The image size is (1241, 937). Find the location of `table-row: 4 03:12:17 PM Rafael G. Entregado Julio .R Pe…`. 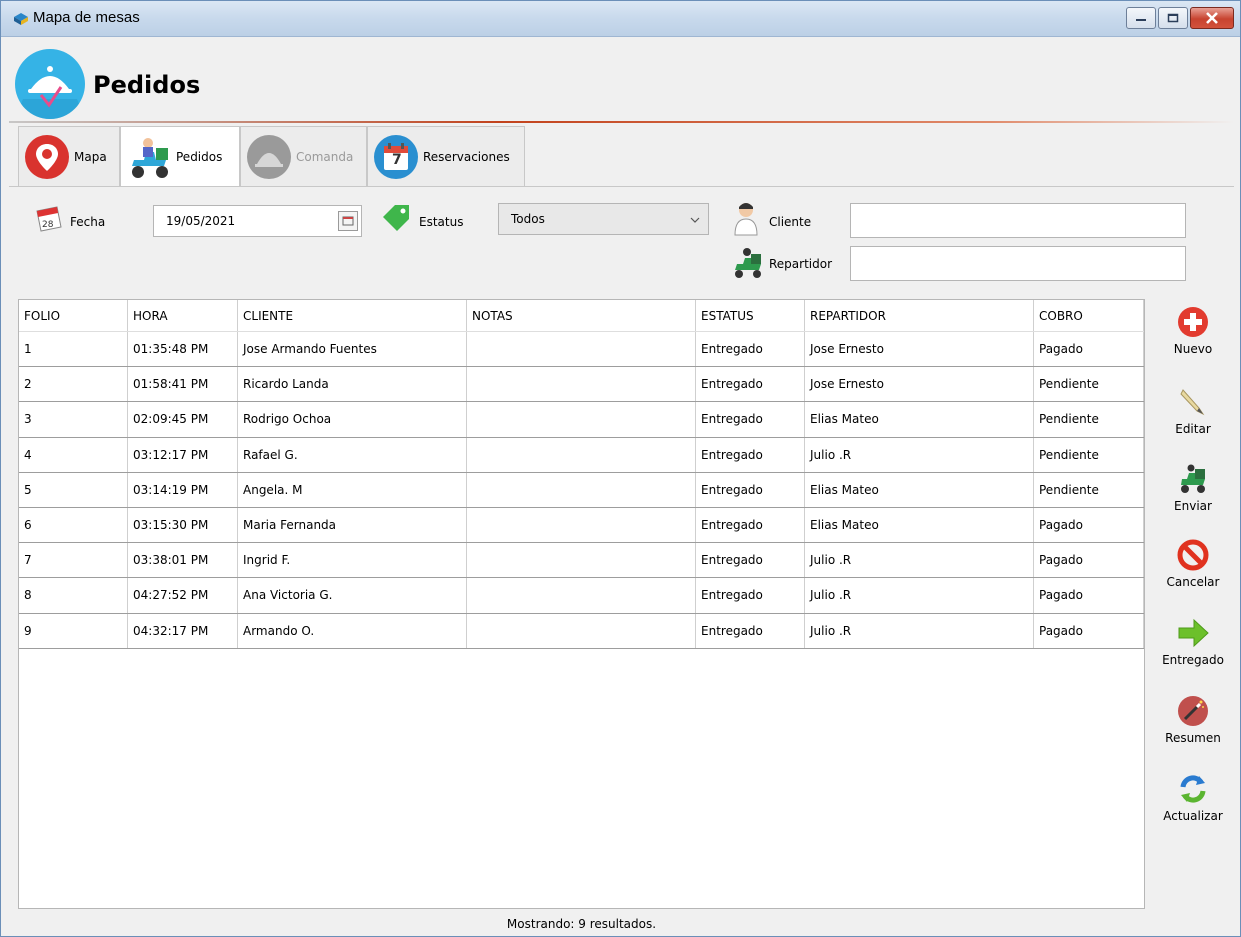

table-row: 4 03:12:17 PM Rafael G. Entregado Julio .R Pe… is located at coordinates (581, 455).